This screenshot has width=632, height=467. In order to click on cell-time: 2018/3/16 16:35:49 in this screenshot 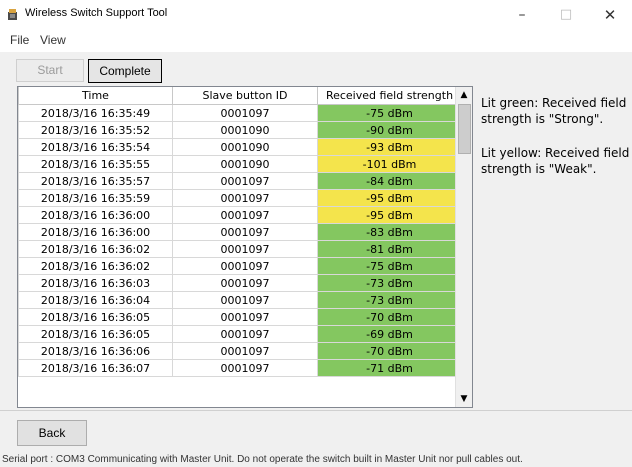, I will do `click(95, 113)`.